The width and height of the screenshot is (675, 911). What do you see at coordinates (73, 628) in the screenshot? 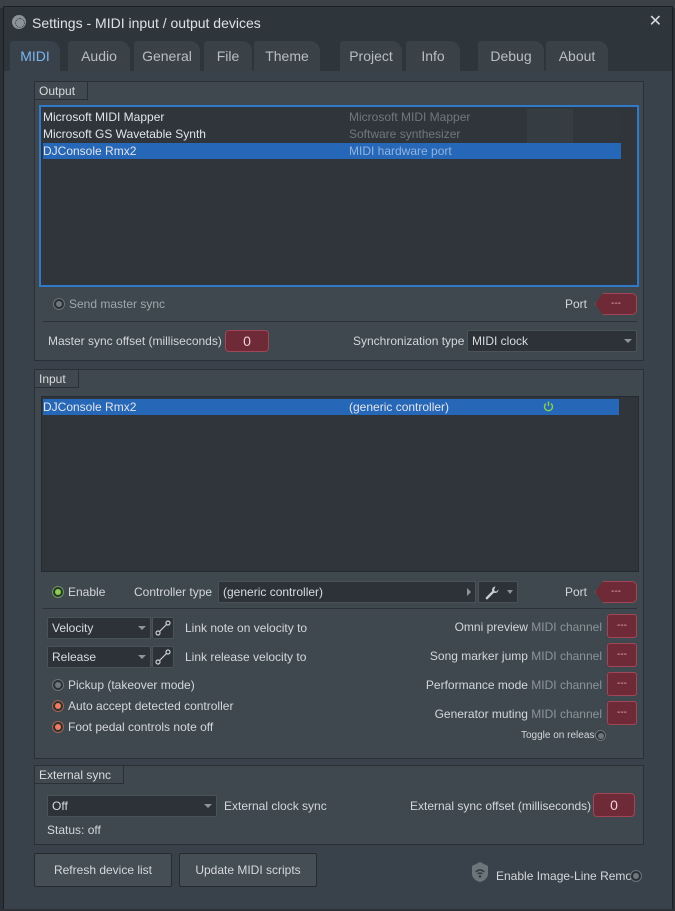
I see `link-note-value: Velocity` at bounding box center [73, 628].